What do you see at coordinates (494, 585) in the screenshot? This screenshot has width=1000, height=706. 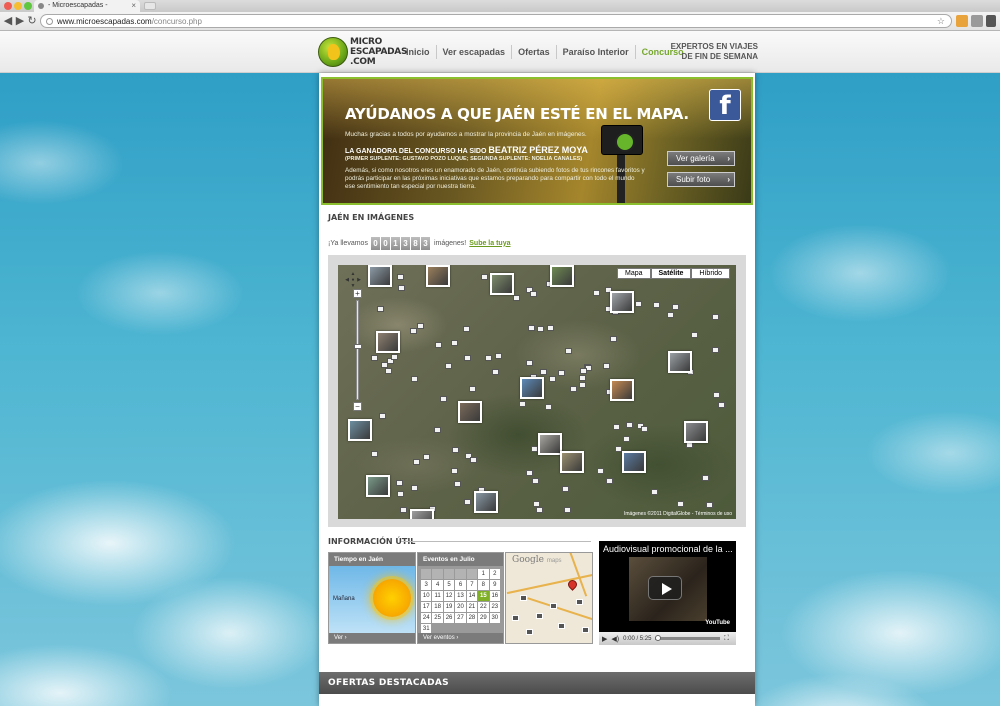 I see `calendar-day: 9` at bounding box center [494, 585].